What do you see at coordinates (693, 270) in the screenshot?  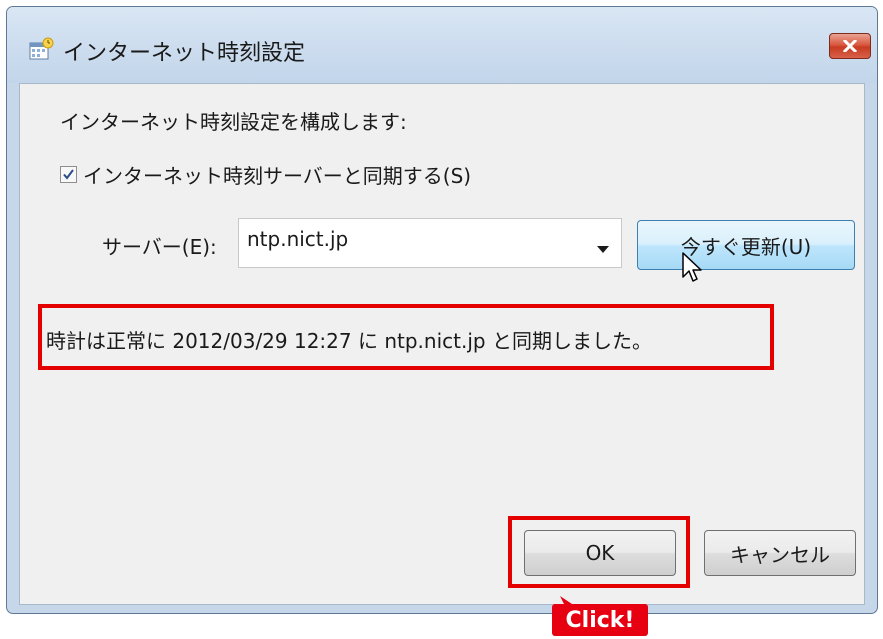 I see `mouse-pointer-icon` at bounding box center [693, 270].